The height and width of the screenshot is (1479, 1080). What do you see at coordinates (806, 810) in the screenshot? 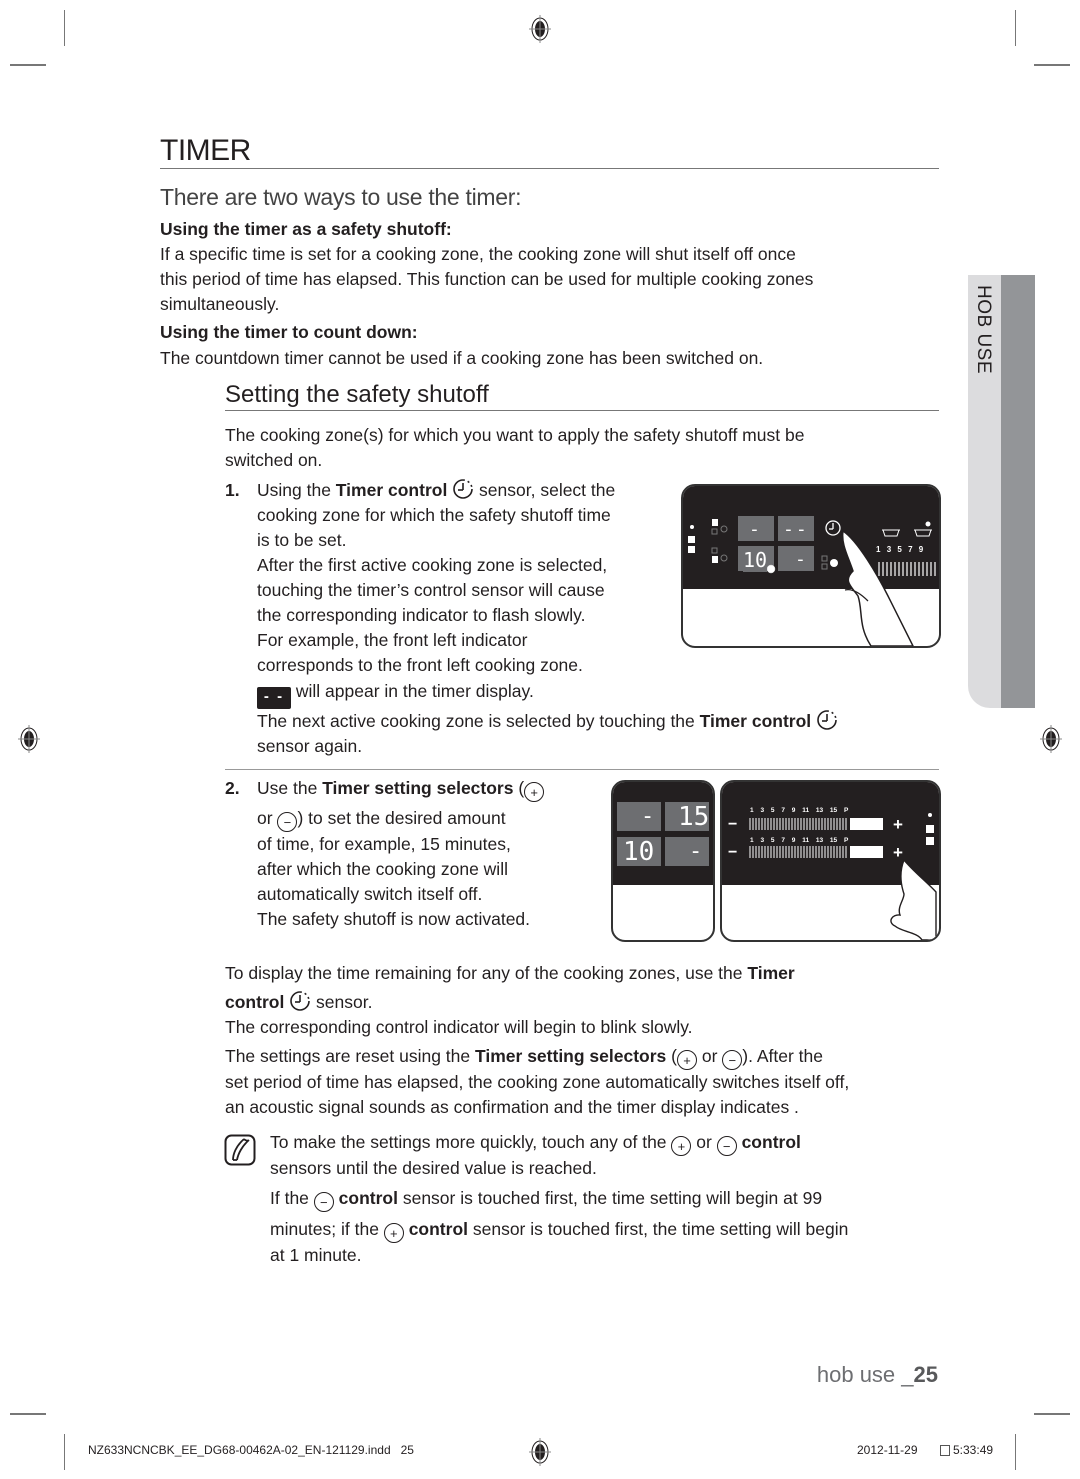
I see `scale-label: 11` at bounding box center [806, 810].